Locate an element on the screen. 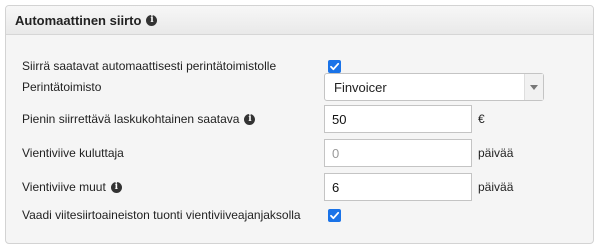 The width and height of the screenshot is (600, 250). agency-selected-value: Finvoicer is located at coordinates (360, 87).